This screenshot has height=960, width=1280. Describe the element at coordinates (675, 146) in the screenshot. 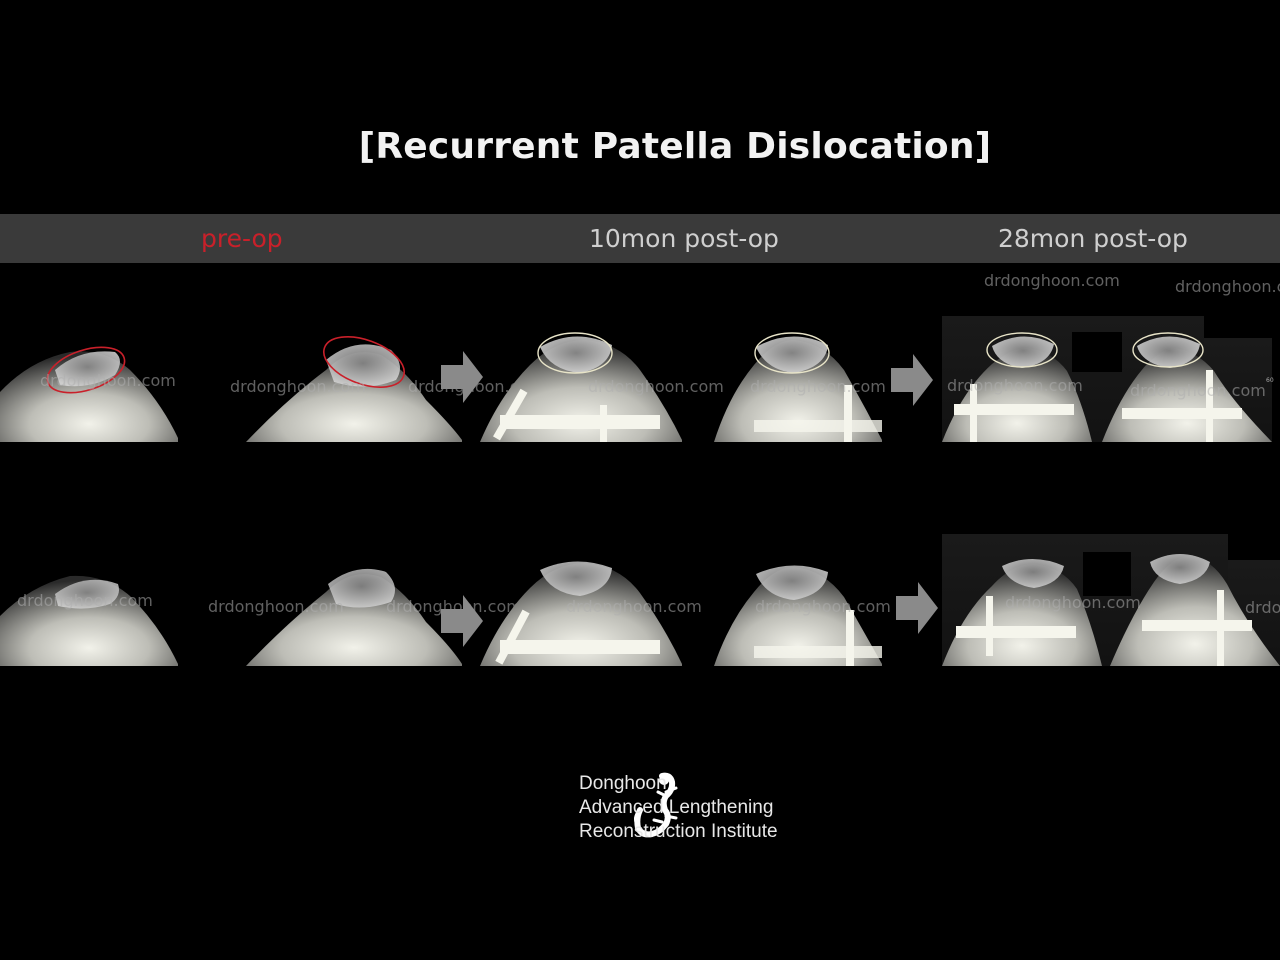

I see `page-title: [Recurrent Patella Dislocation]` at that location.